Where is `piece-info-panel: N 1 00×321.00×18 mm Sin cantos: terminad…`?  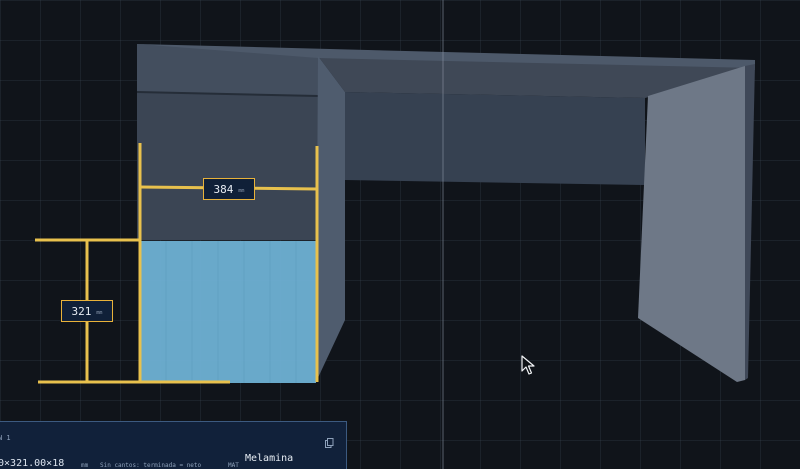 piece-info-panel: N 1 00×321.00×18 mm Sin cantos: terminad… is located at coordinates (173, 445).